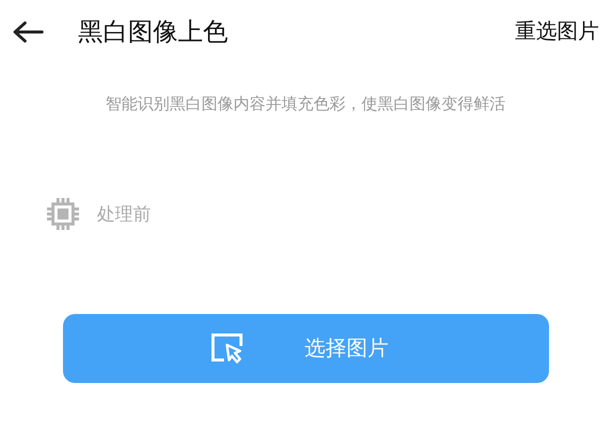  What do you see at coordinates (228, 349) in the screenshot?
I see `cursor-frame-icon` at bounding box center [228, 349].